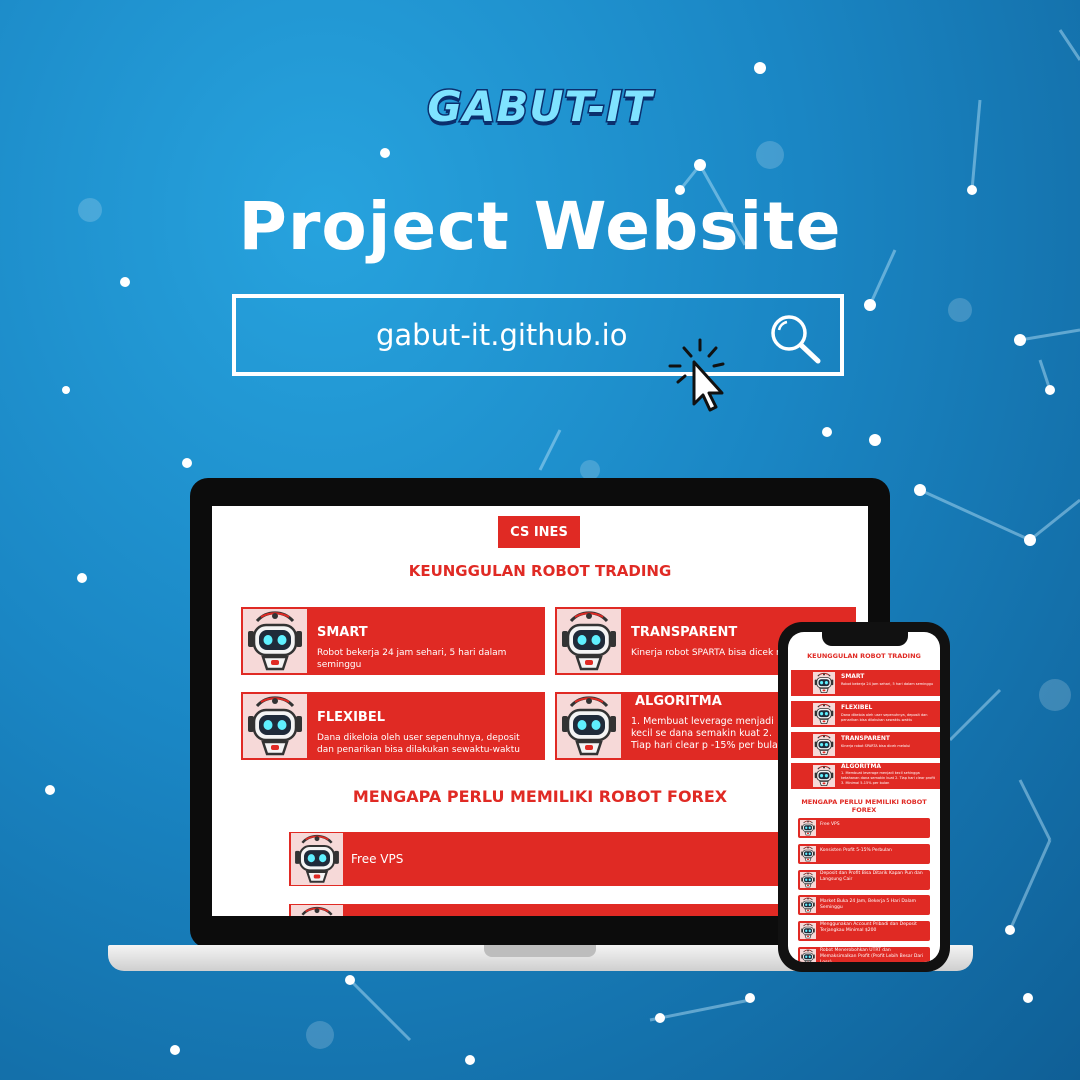 This screenshot has width=1080, height=1080. Describe the element at coordinates (539, 532) in the screenshot. I see `cs-ines-button: CS INES` at that location.